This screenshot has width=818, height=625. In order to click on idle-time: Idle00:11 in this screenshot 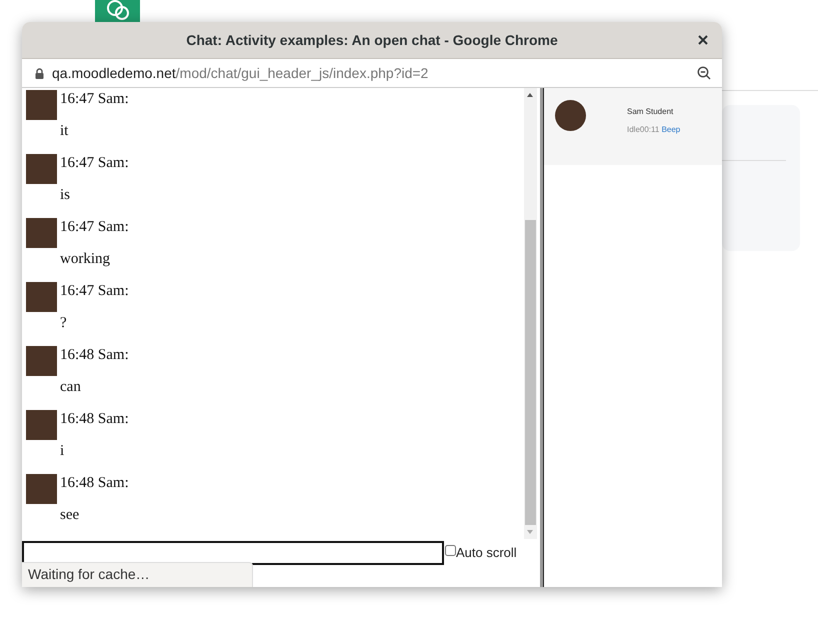, I will do `click(643, 129)`.